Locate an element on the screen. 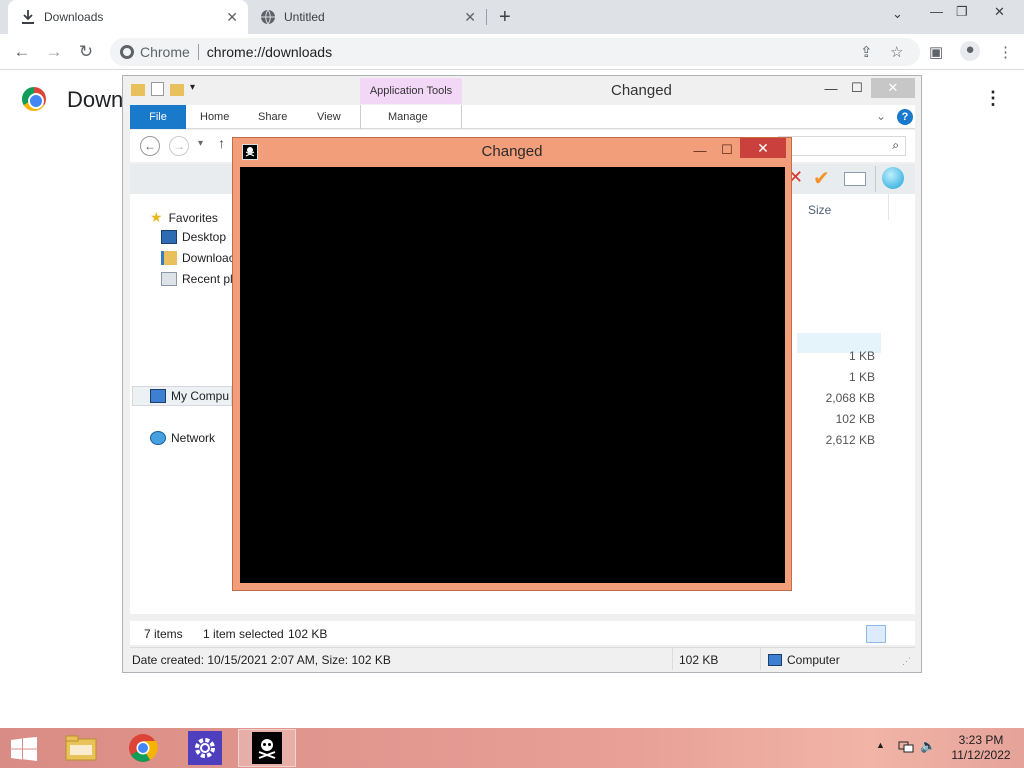  column-size-label: Size is located at coordinates (820, 210).